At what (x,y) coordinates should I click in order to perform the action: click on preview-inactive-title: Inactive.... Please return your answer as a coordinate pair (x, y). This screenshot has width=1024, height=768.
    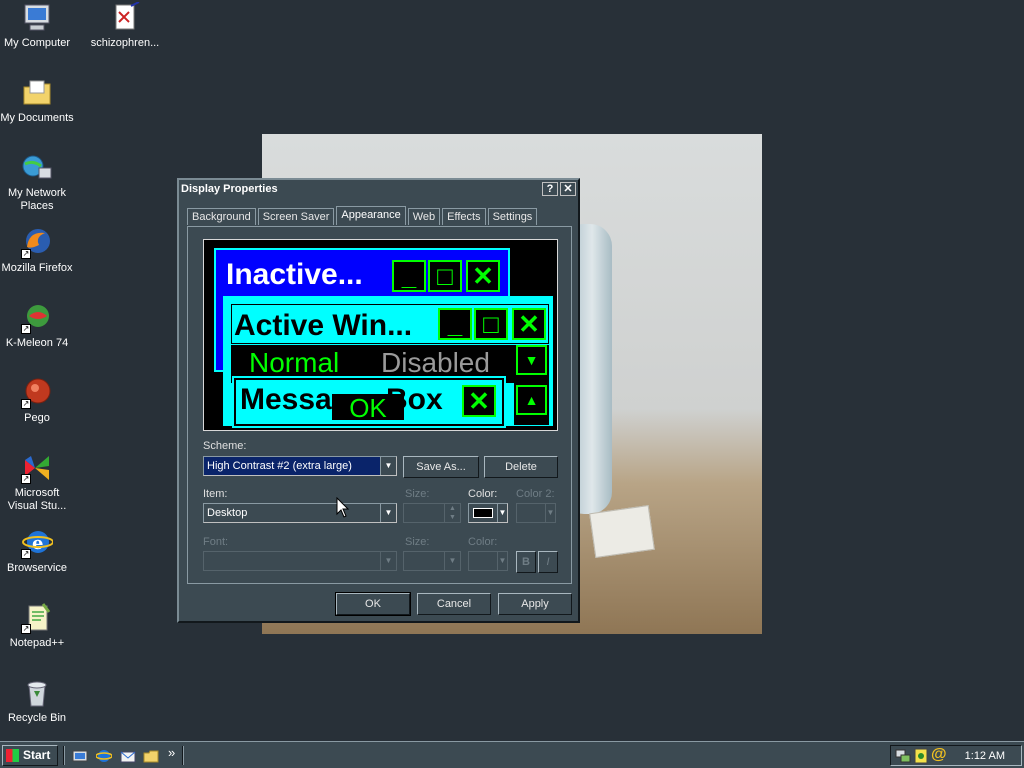
    Looking at the image, I should click on (294, 274).